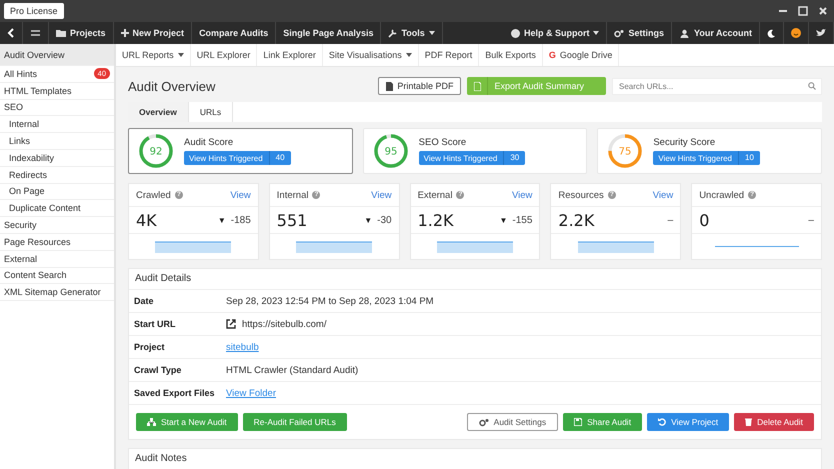  I want to click on metric-value: 1.2K, so click(436, 220).